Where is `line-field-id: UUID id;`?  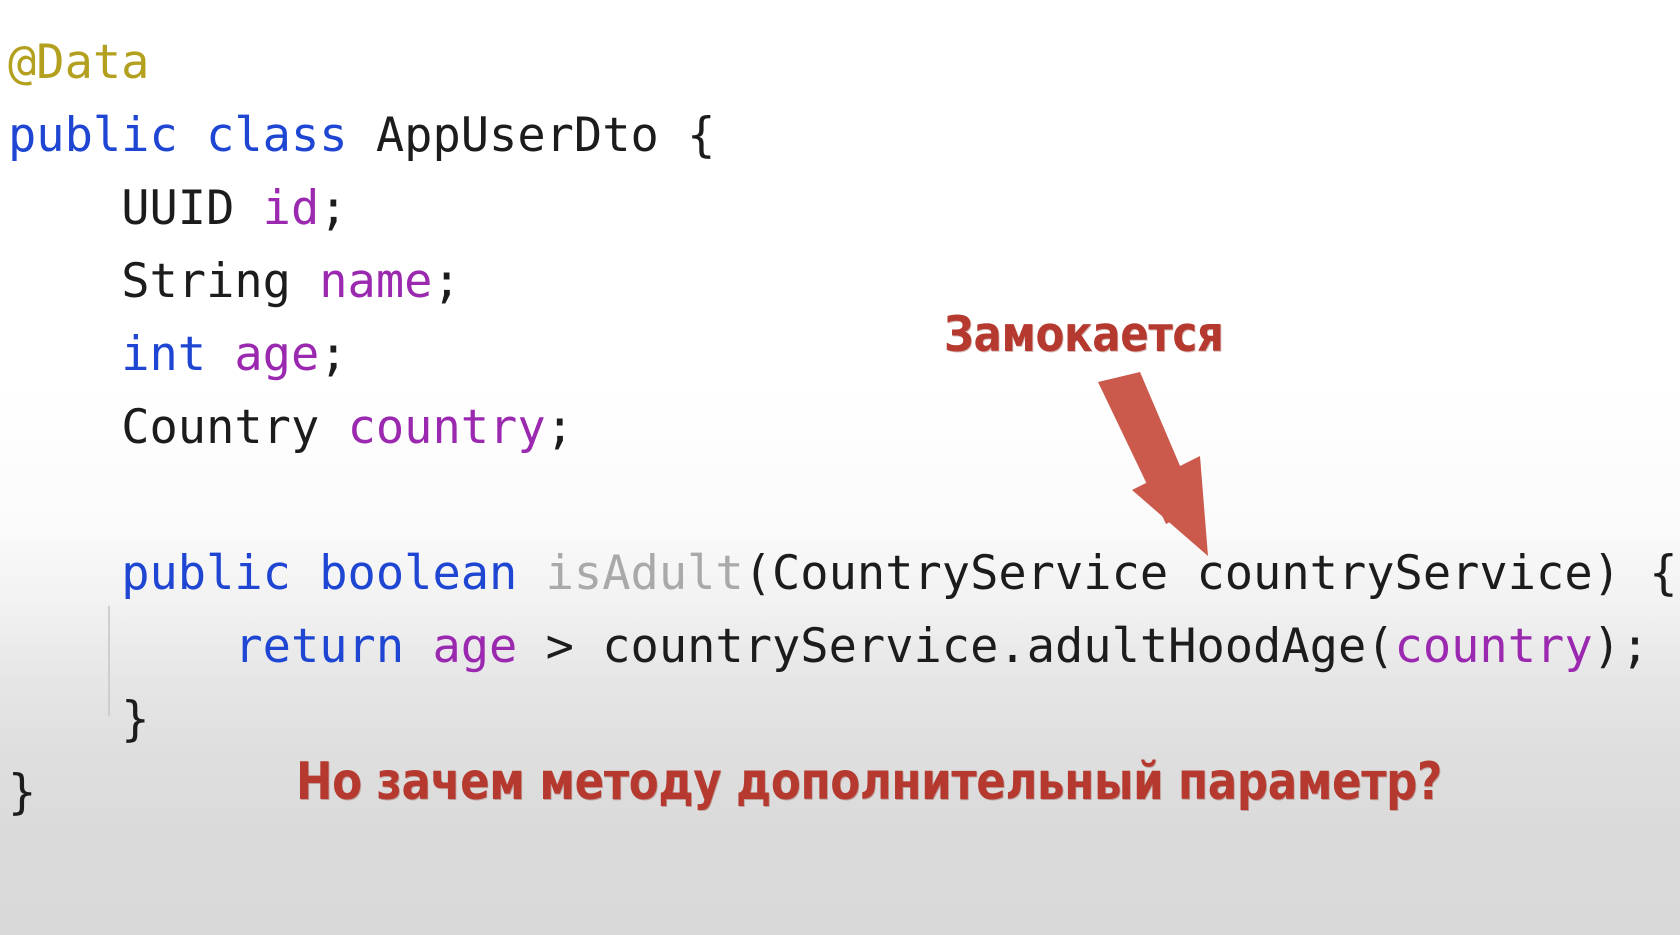 line-field-id: UUID id; is located at coordinates (844, 208).